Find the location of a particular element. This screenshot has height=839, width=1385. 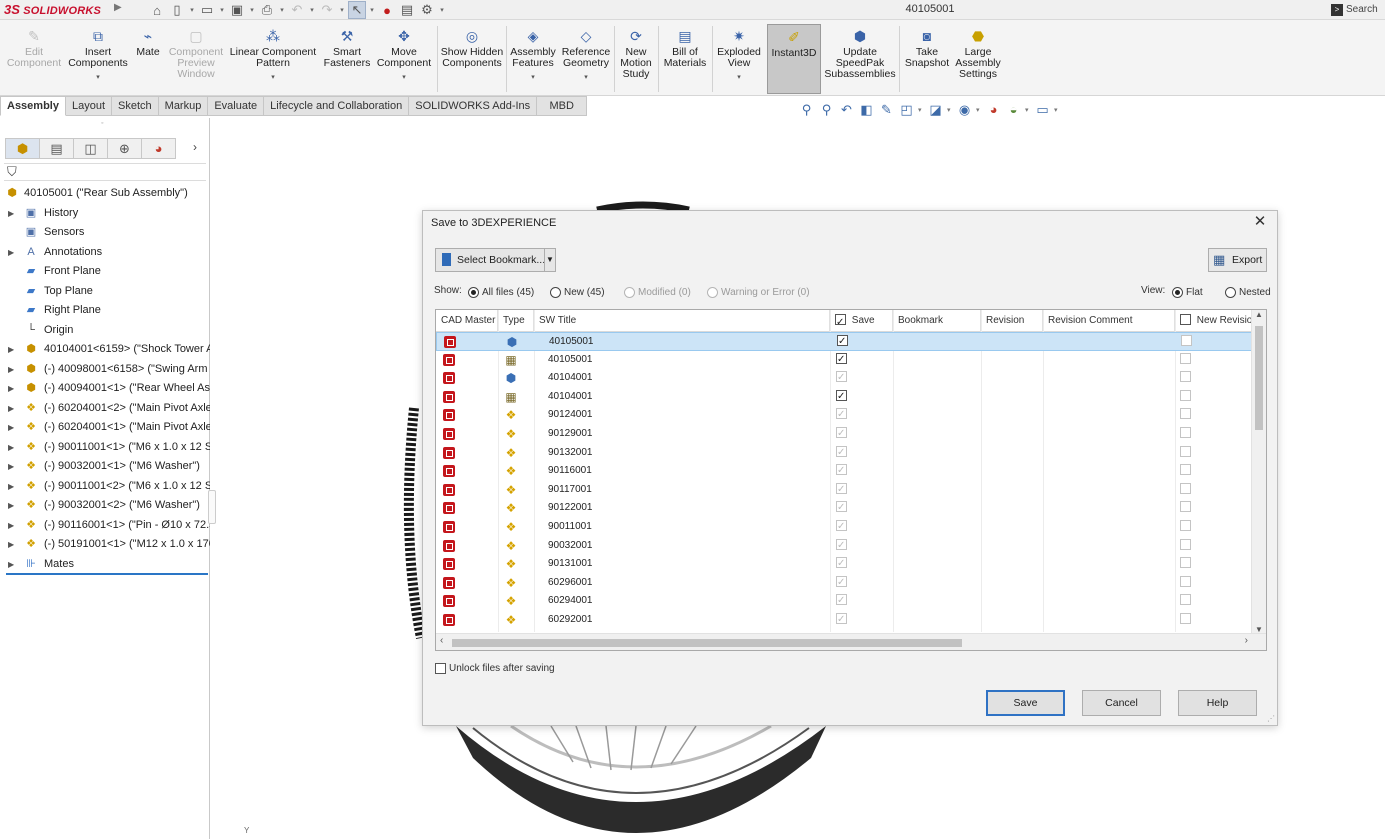

scroll-right-arrow-icon: › is located at coordinates (1246, 640).